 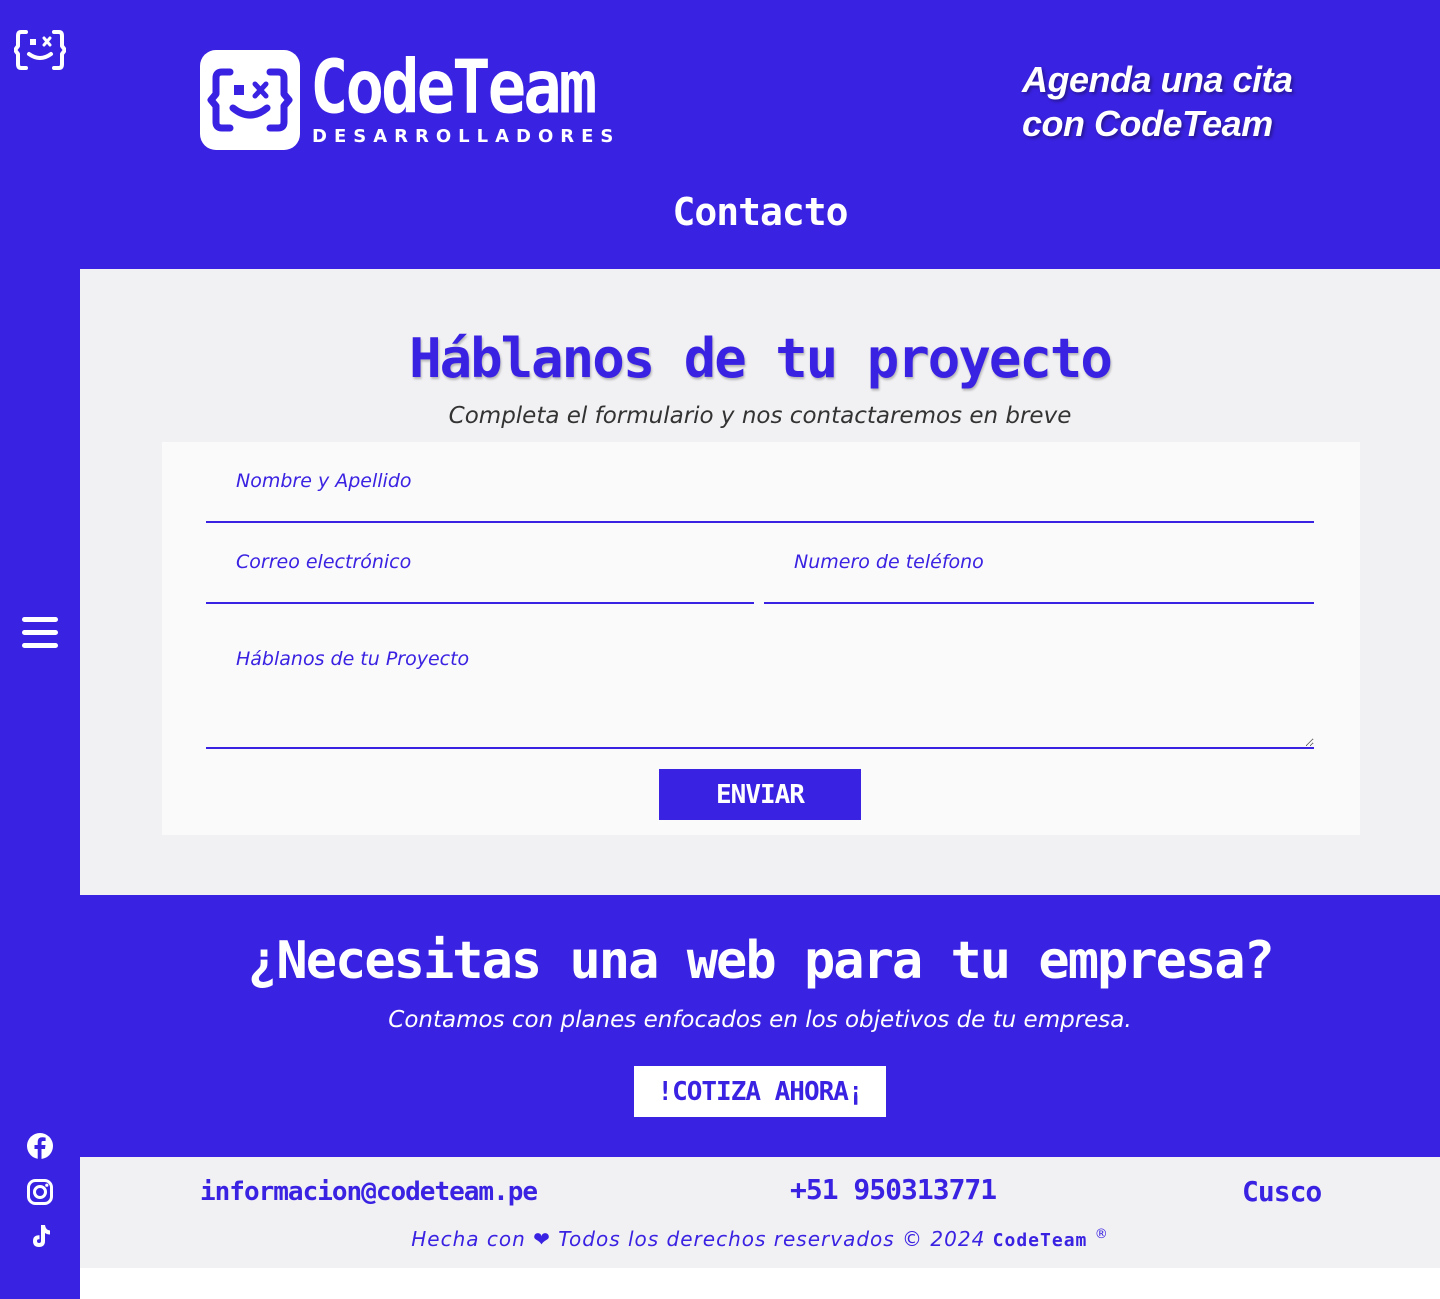 I want to click on footer-phone-link: +51 950313771, so click(x=893, y=1189).